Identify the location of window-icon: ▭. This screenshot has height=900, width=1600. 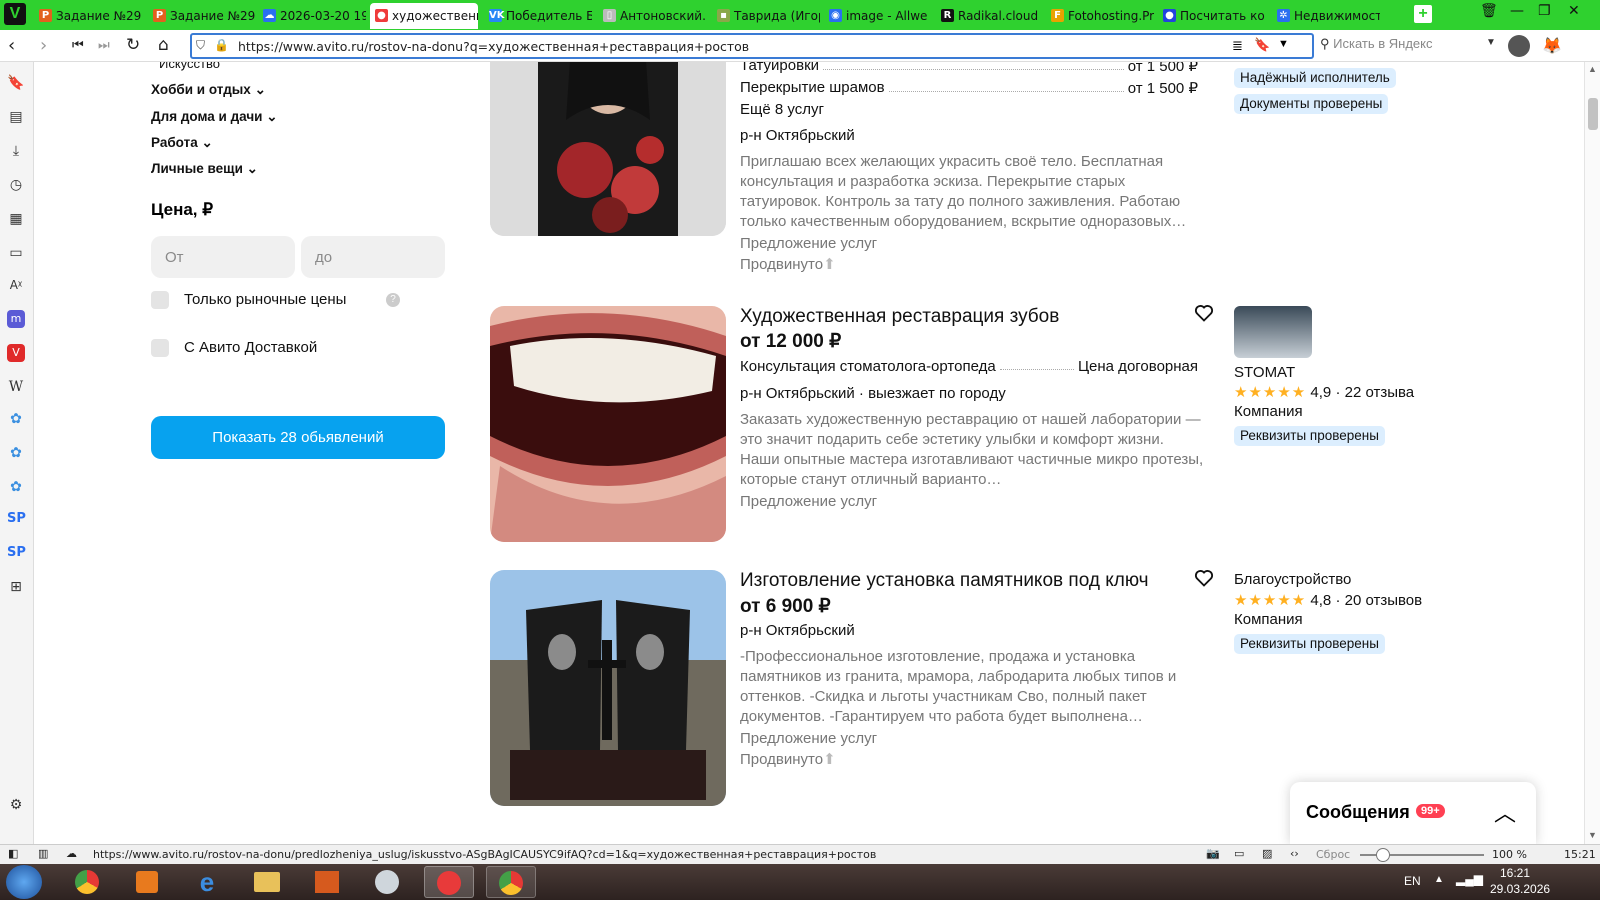
(1239, 853).